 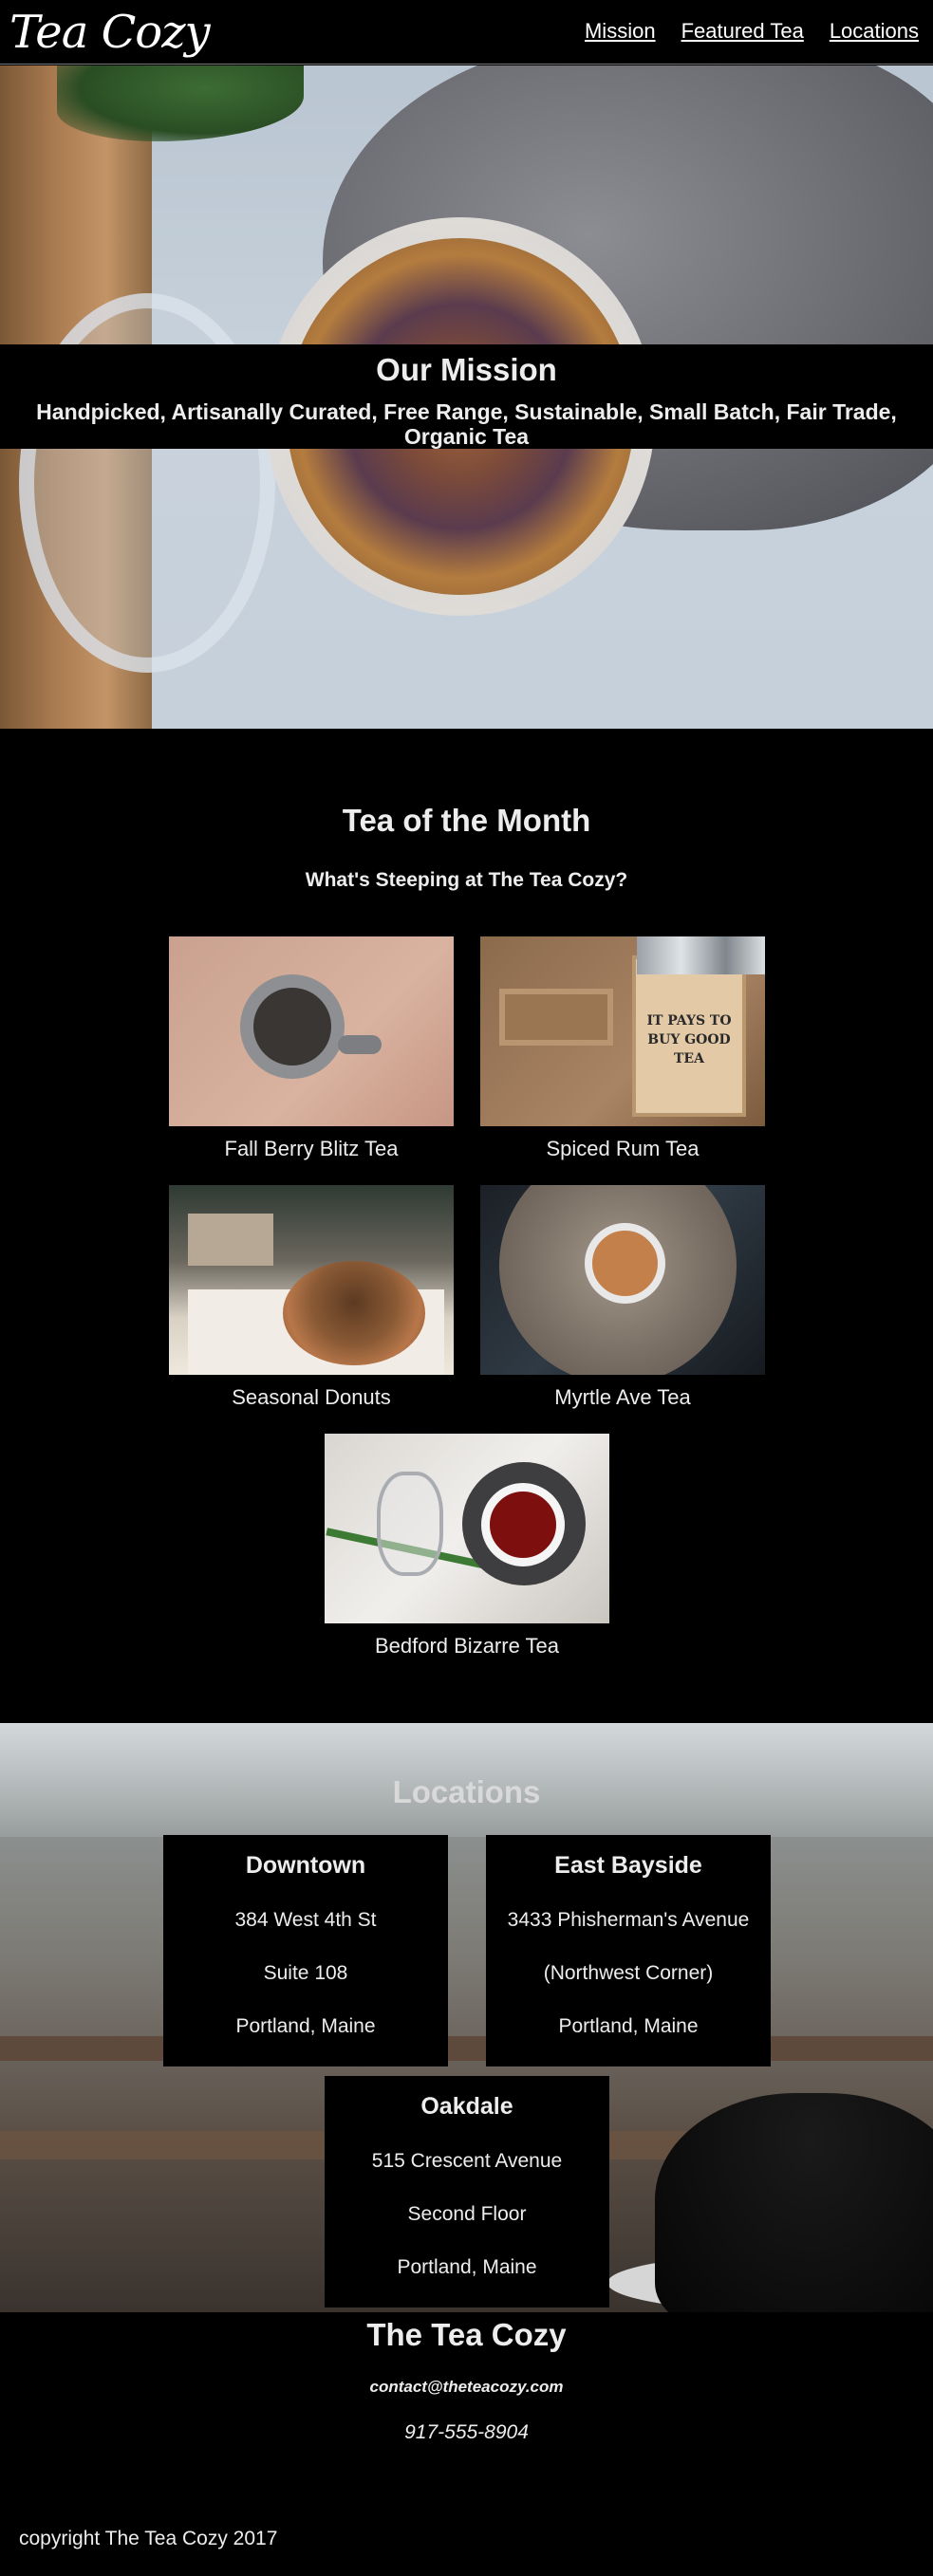 What do you see at coordinates (311, 1148) in the screenshot?
I see `tea-item-caption: Fall Berry Blitz Tea` at bounding box center [311, 1148].